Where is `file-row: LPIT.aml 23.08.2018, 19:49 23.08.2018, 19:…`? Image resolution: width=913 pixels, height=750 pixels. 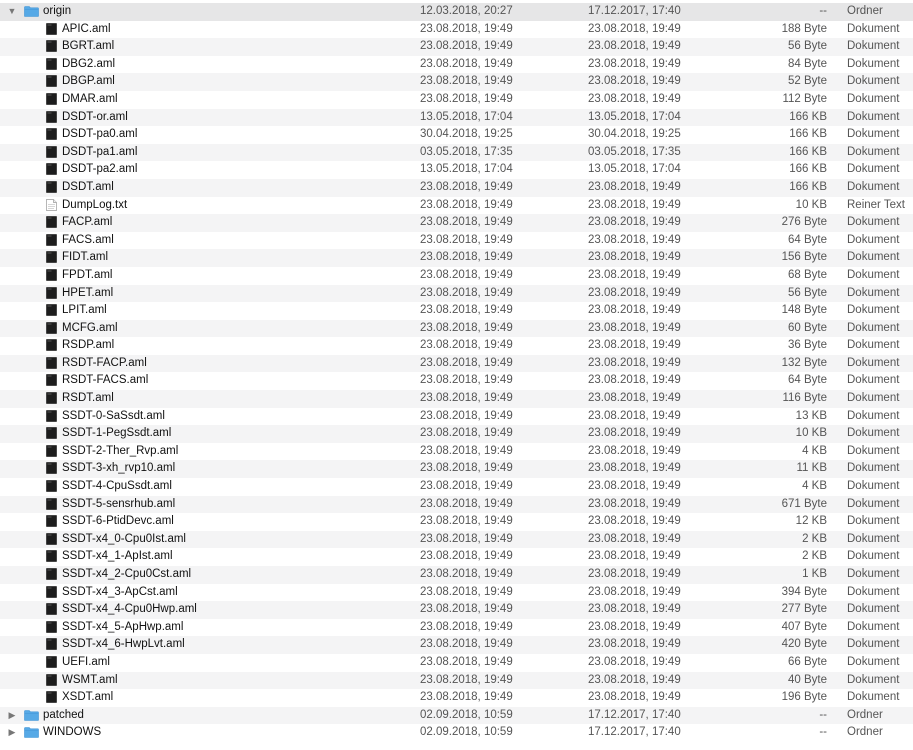
file-row: LPIT.aml 23.08.2018, 19:49 23.08.2018, 19:… is located at coordinates (456, 311).